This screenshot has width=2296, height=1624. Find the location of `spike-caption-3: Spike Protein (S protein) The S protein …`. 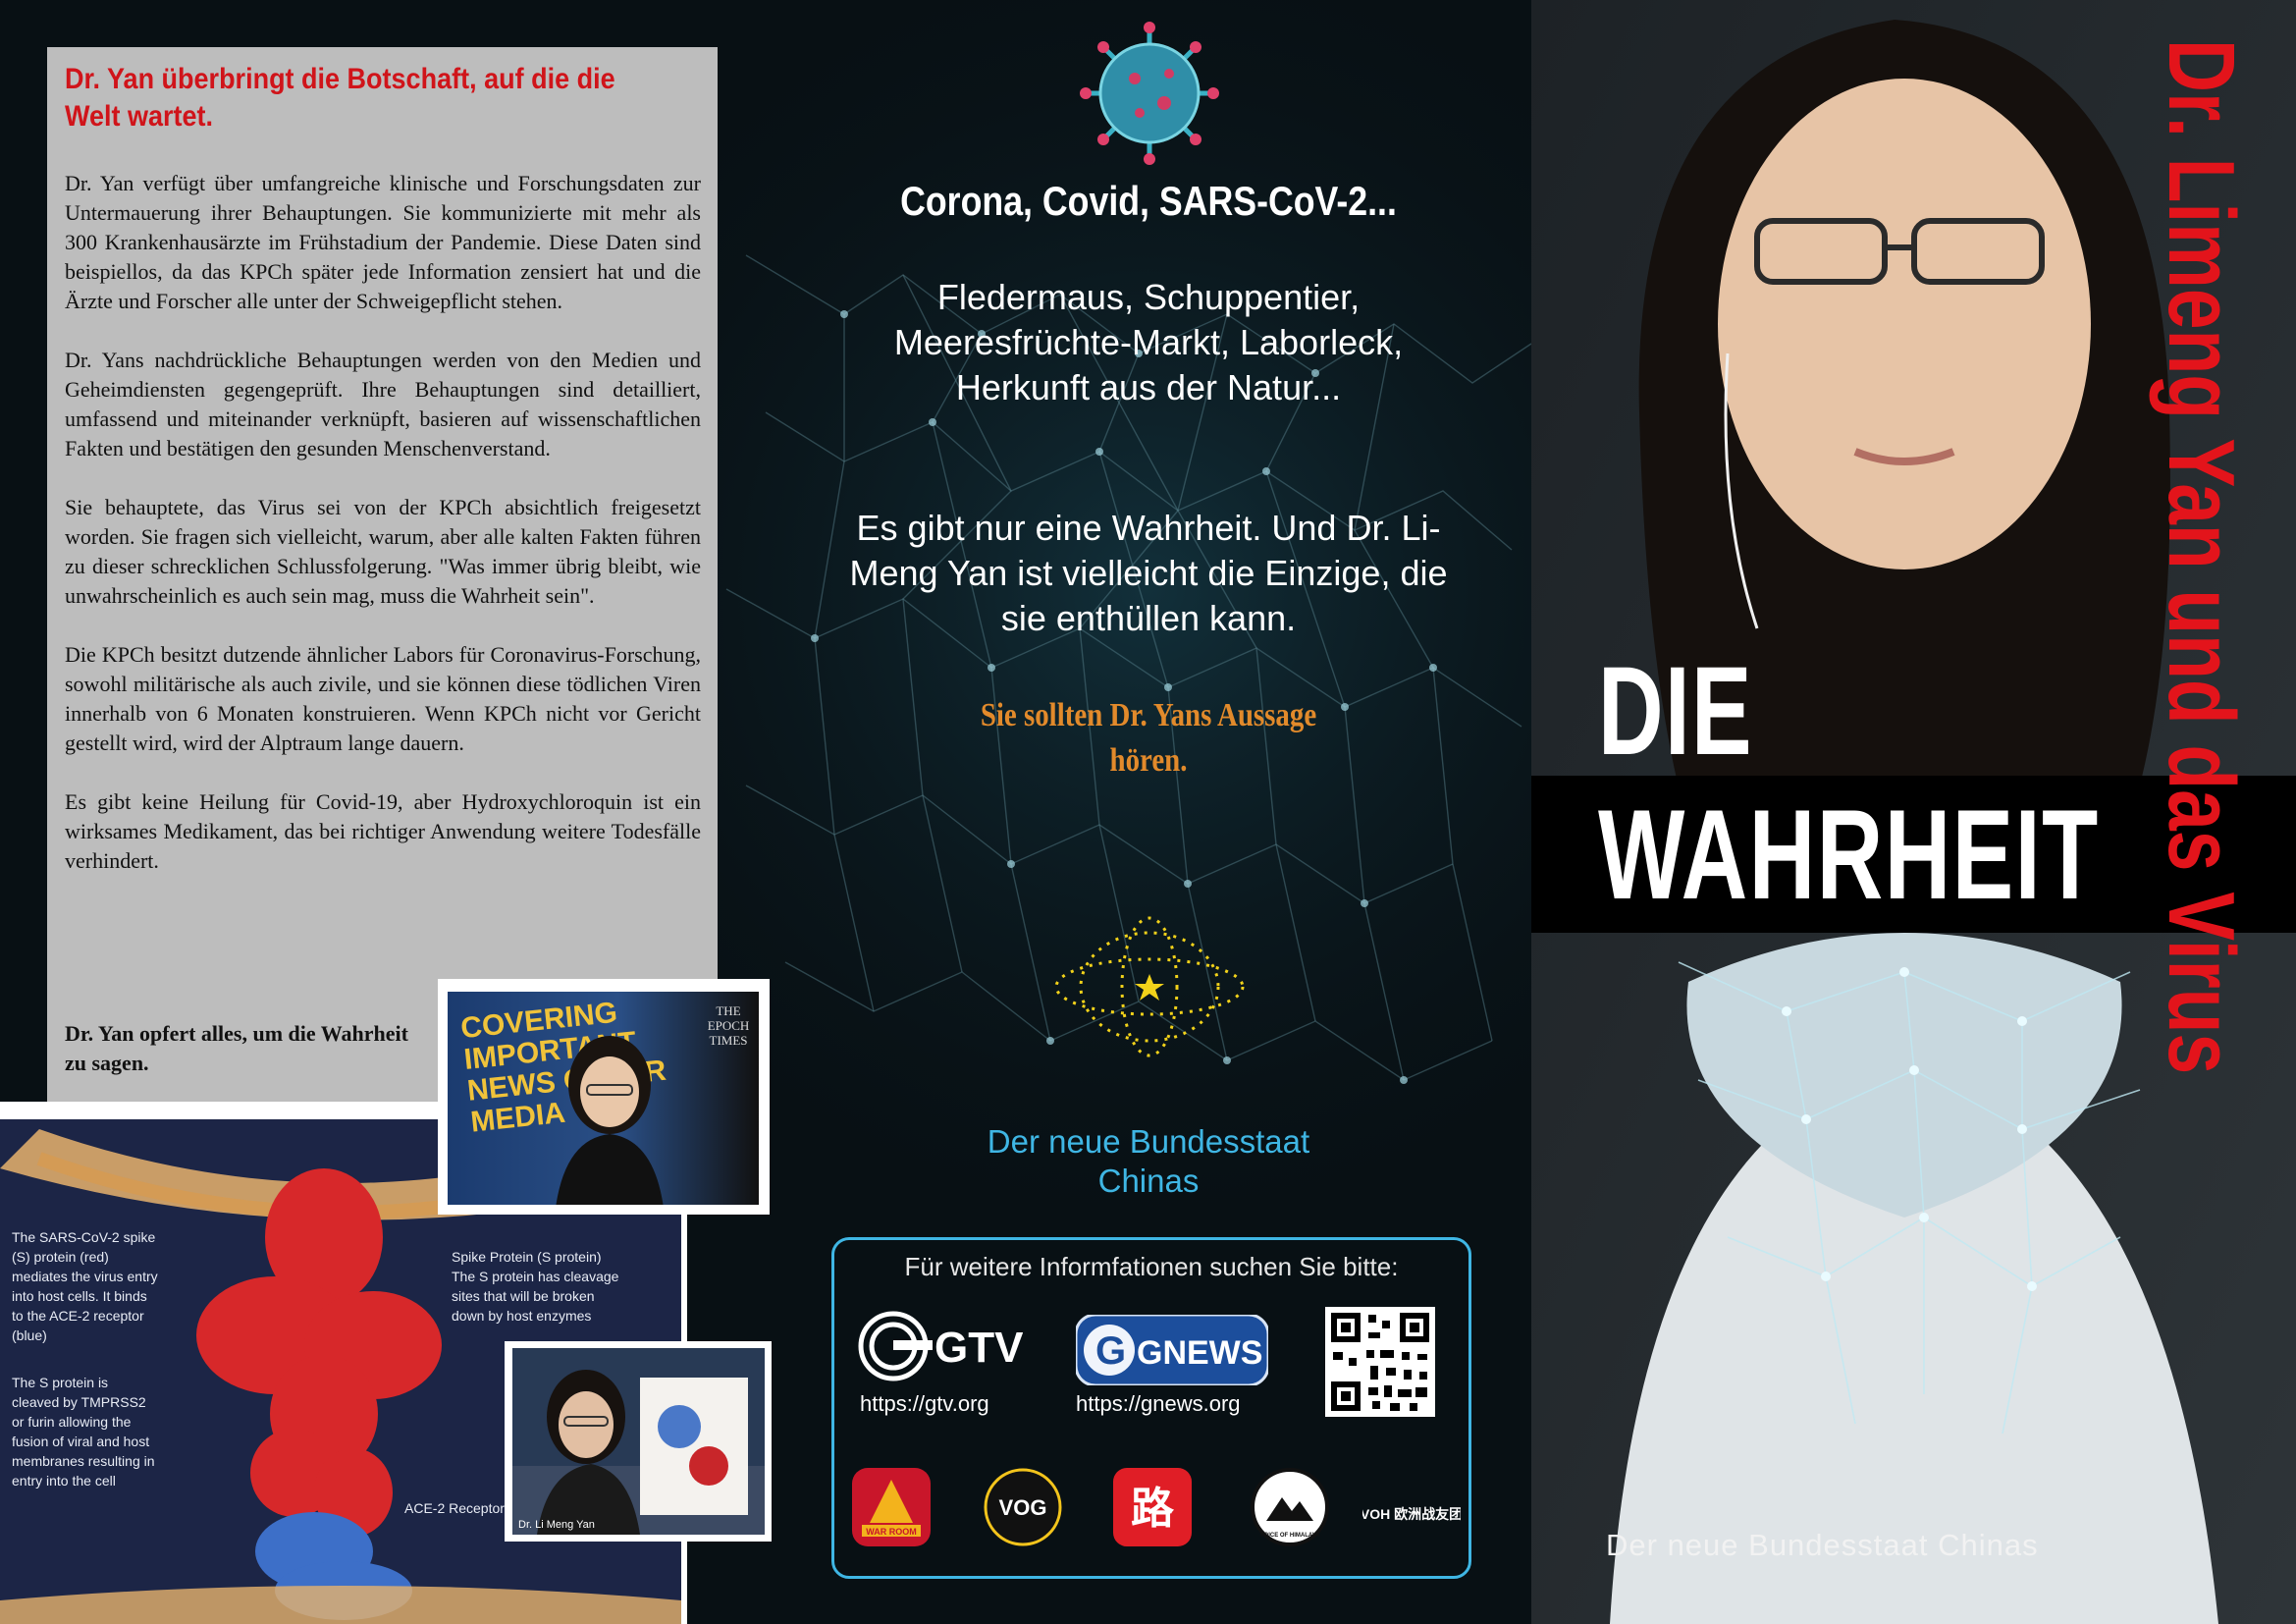

spike-caption-3: Spike Protein (S protein) The S protein … is located at coordinates (535, 1286).